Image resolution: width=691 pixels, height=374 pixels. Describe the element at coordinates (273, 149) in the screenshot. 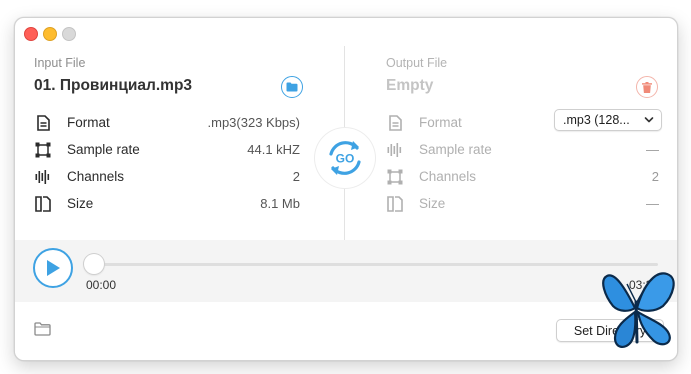

I see `row-value: 44.1 kHZ` at that location.